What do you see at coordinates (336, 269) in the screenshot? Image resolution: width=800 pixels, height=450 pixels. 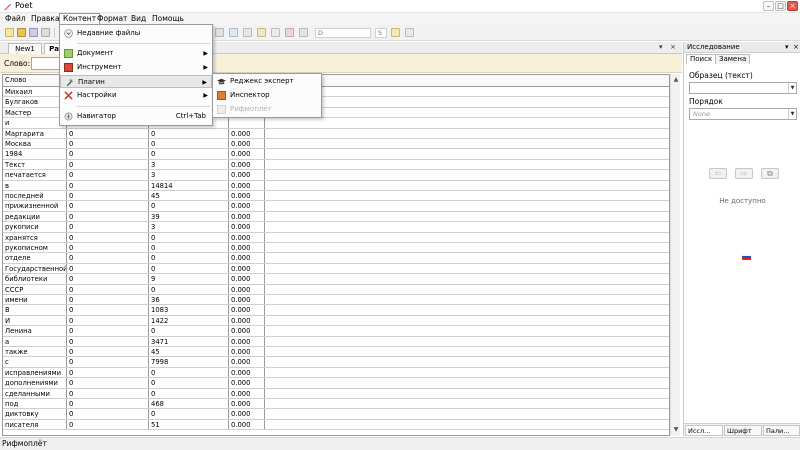 I see `table-row: Государственной 0 0 0.000` at bounding box center [336, 269].